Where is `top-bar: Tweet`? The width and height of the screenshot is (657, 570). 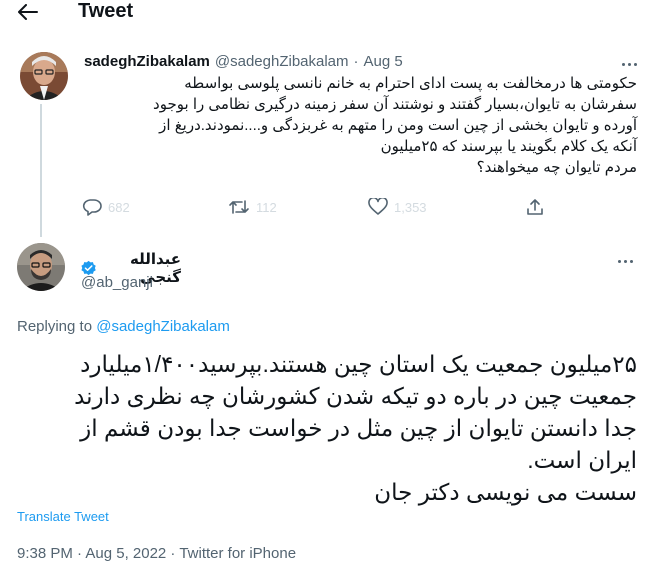 top-bar: Tweet is located at coordinates (328, 14).